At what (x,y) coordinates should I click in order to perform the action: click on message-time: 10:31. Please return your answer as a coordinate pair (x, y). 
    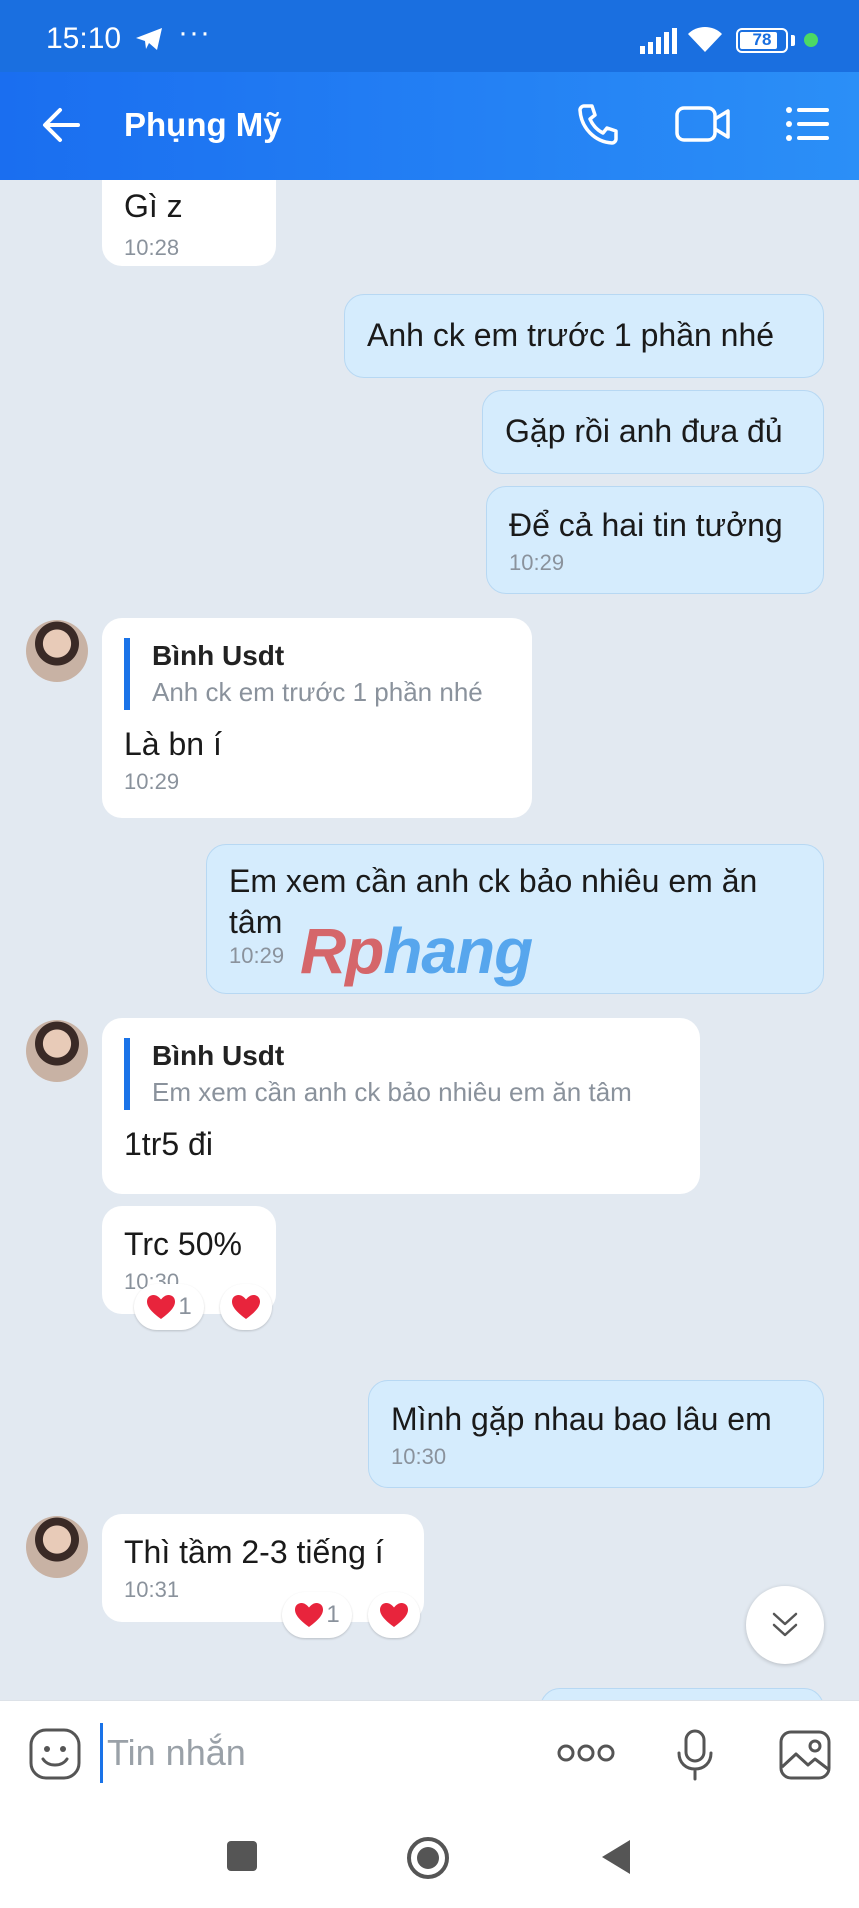
    Looking at the image, I should click on (152, 1589).